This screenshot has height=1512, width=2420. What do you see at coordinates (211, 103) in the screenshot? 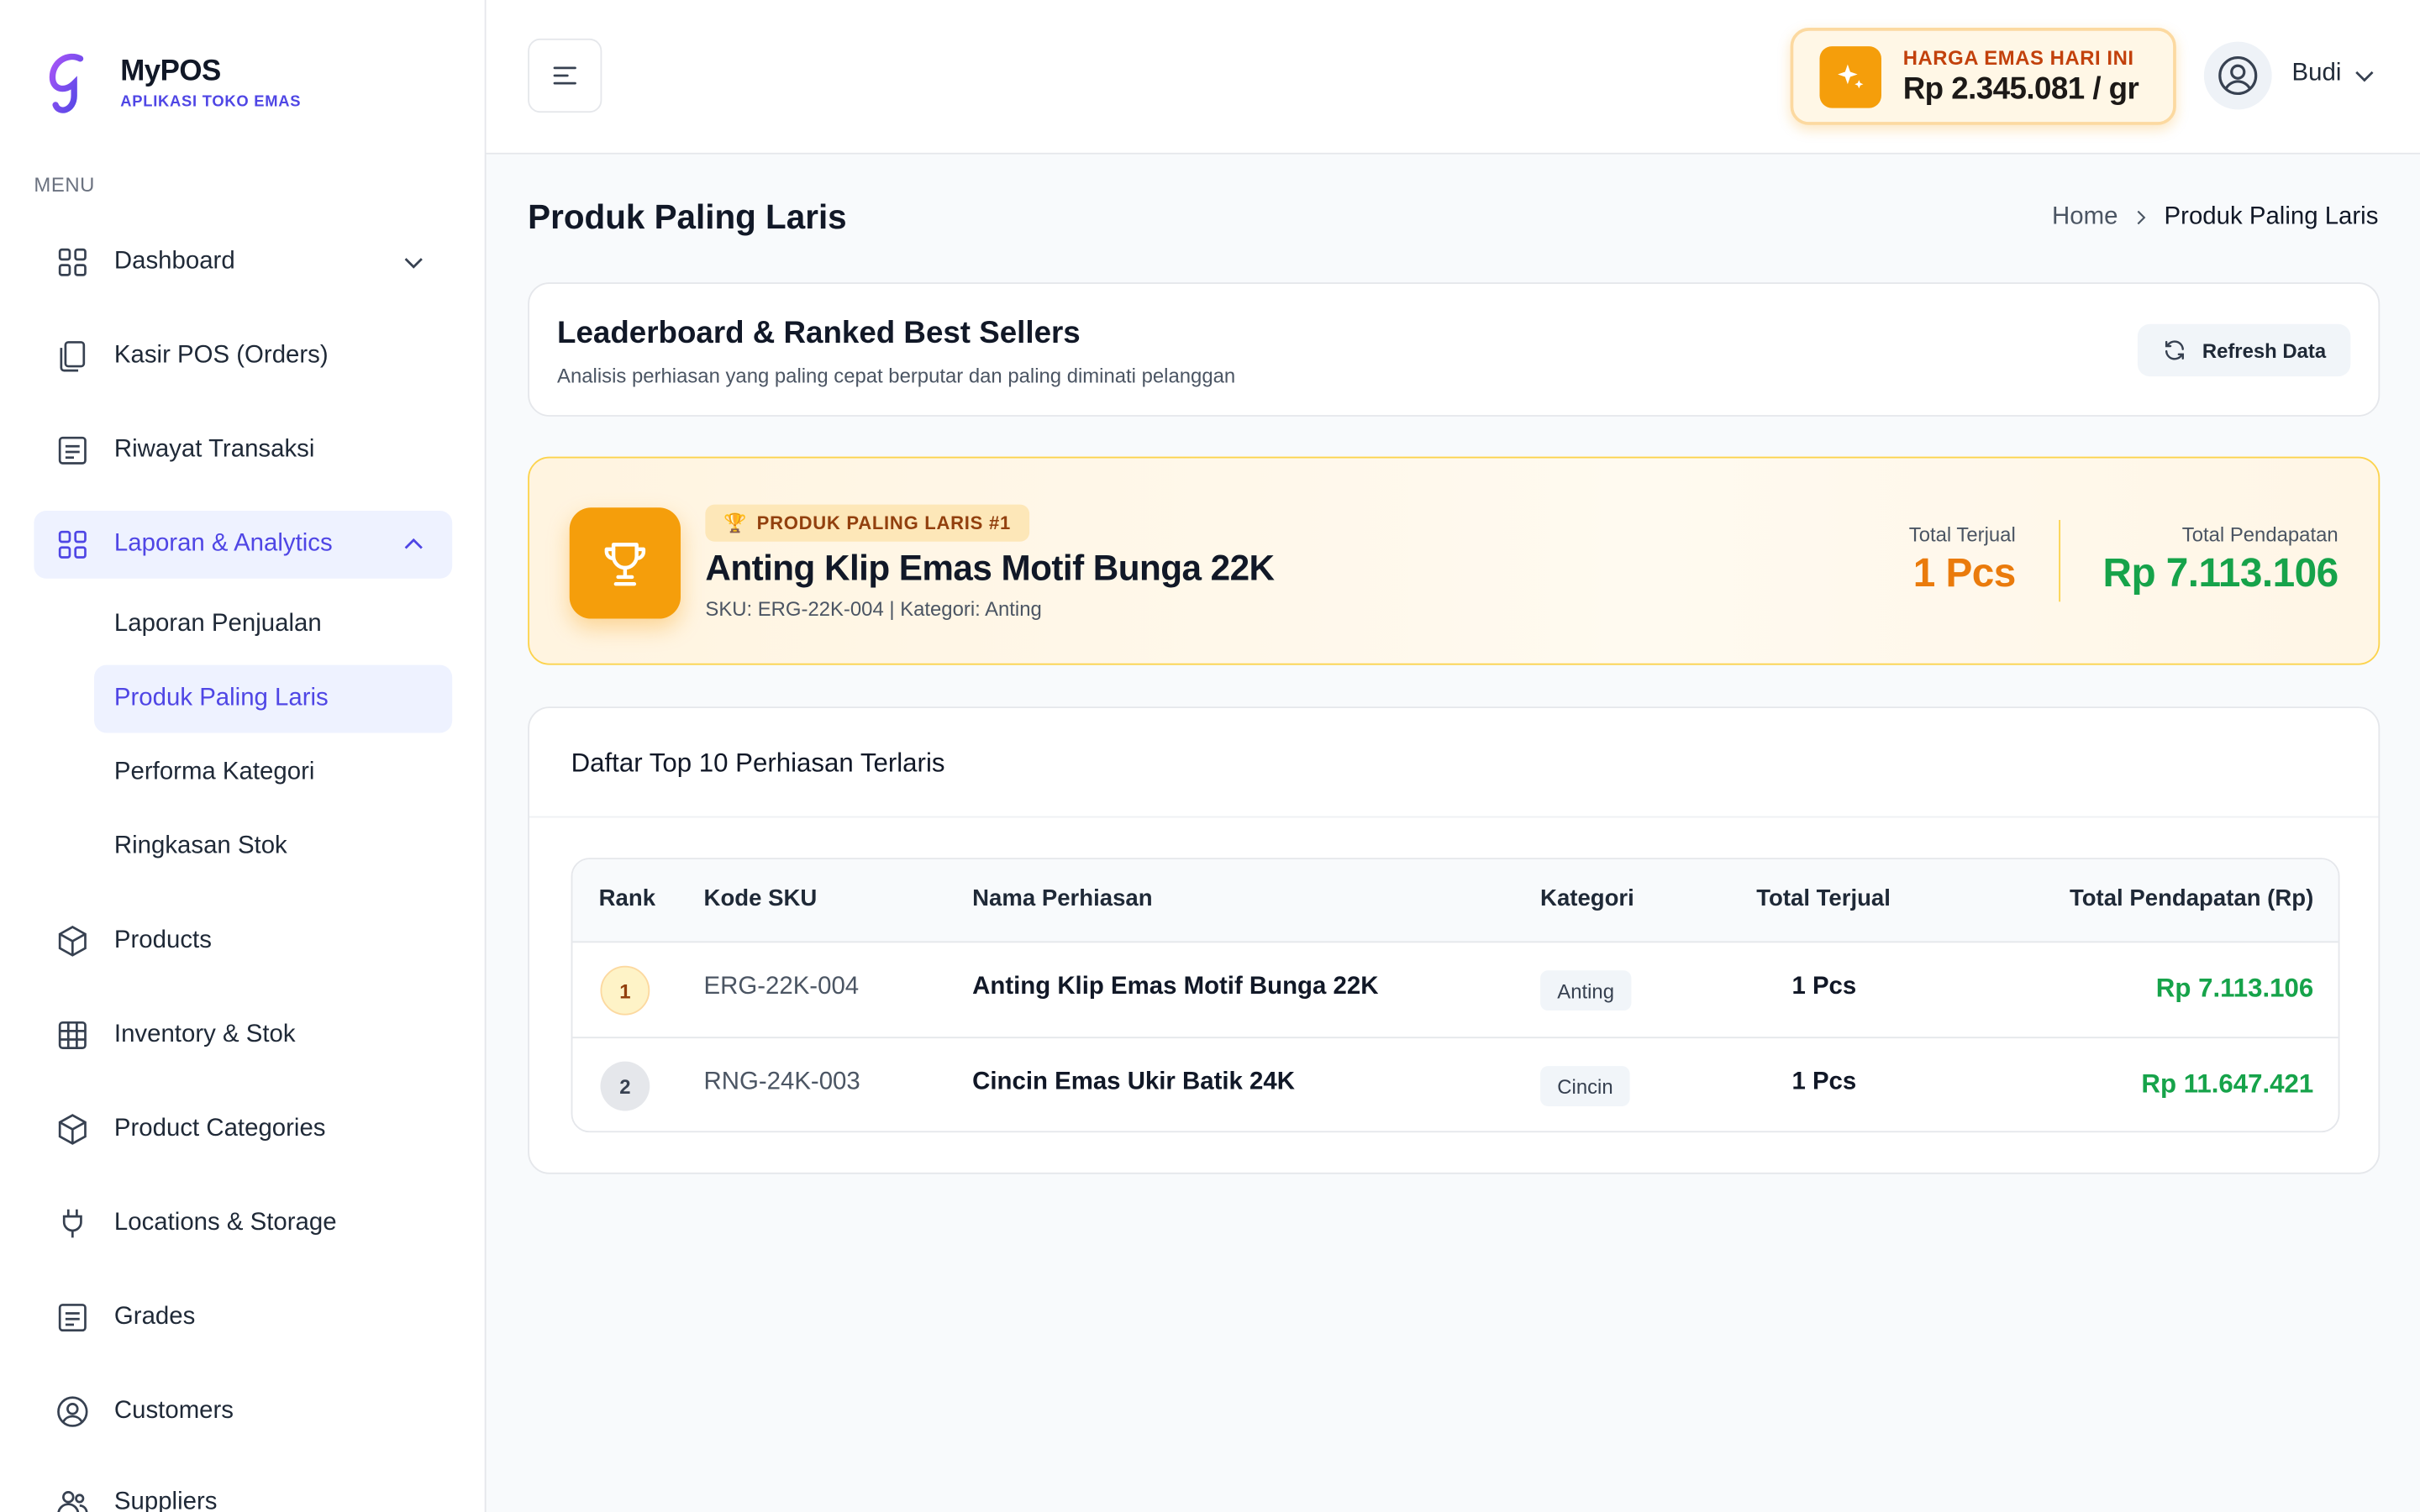
I see `brand-subtitle: APLIKASI TOKO EMAS` at bounding box center [211, 103].